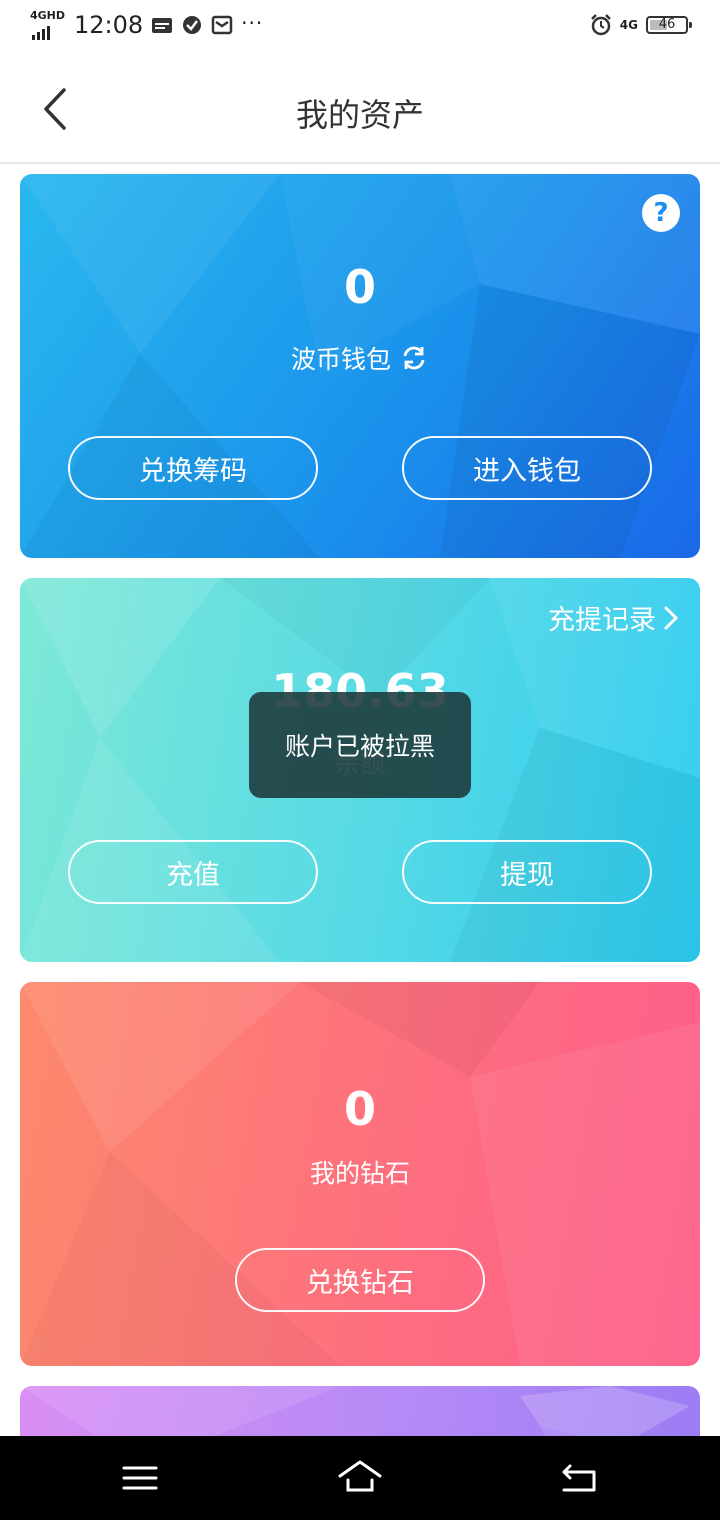 This screenshot has height=1520, width=720. I want to click on withdraw-button: 提现, so click(527, 872).